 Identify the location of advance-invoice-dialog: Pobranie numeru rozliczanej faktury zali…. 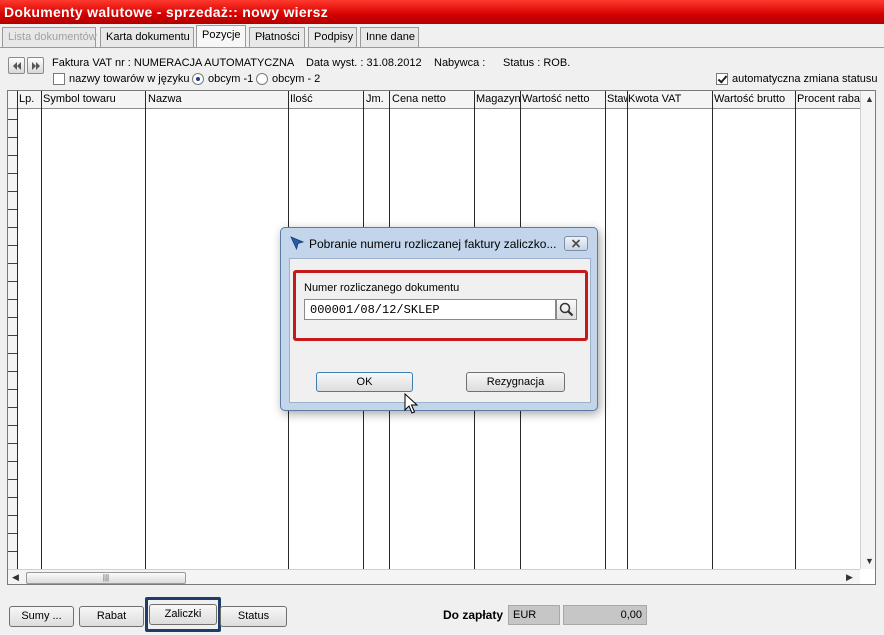
(439, 319).